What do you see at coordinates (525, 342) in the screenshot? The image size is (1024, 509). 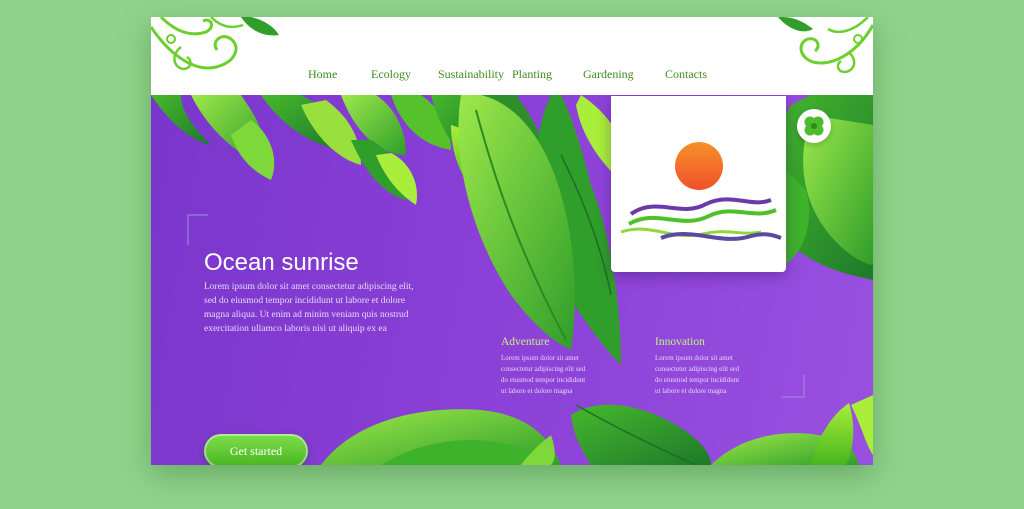 I see `feature-title: Adventure` at bounding box center [525, 342].